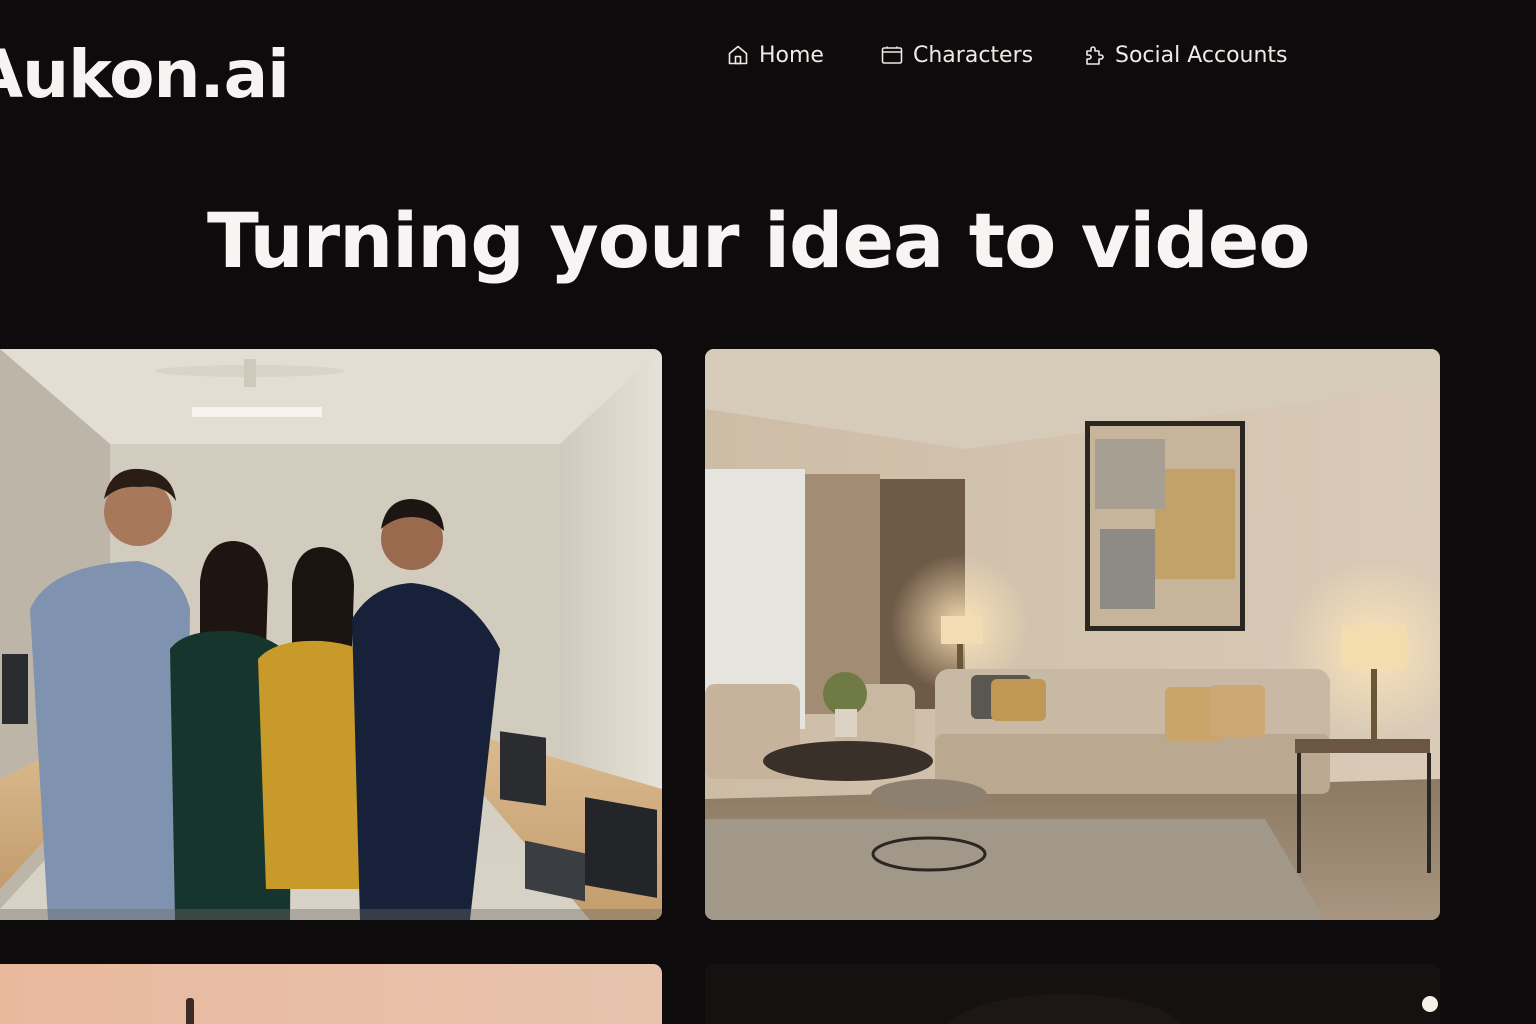 The height and width of the screenshot is (1024, 1536). What do you see at coordinates (892, 55) in the screenshot?
I see `folder-icon` at bounding box center [892, 55].